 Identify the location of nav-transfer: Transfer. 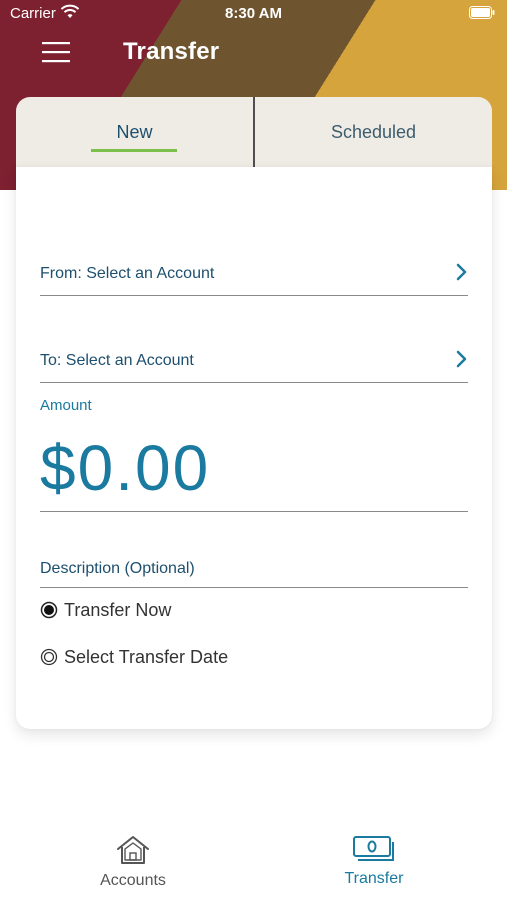
(374, 860).